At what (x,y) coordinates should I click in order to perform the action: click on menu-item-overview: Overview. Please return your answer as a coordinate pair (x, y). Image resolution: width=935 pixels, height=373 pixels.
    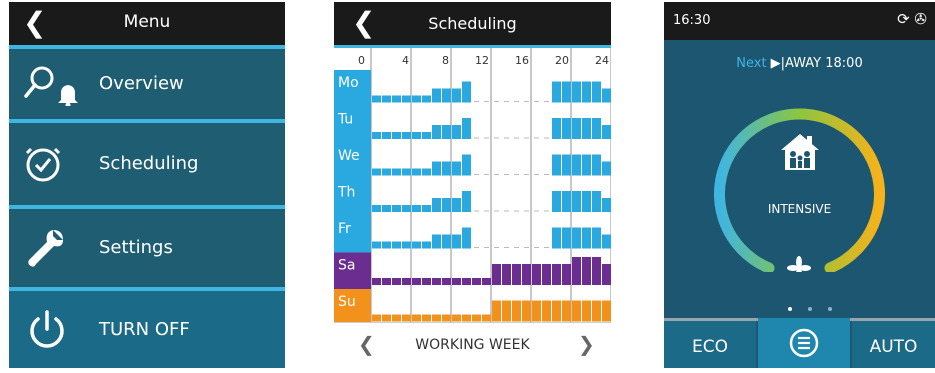
    Looking at the image, I should click on (147, 84).